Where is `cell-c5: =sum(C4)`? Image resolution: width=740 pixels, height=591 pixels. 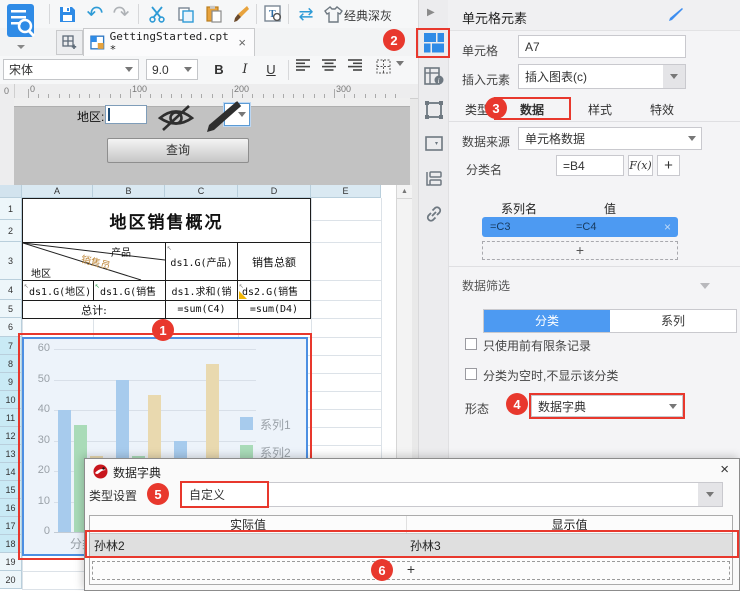
cell-c5: =sum(C4) is located at coordinates (201, 309).